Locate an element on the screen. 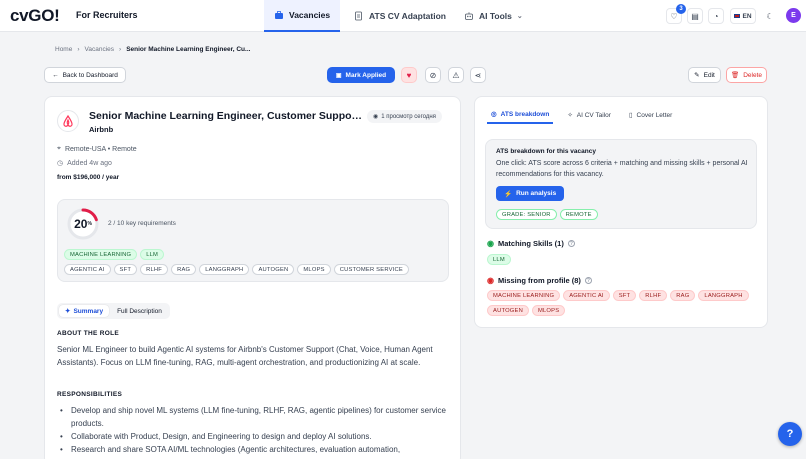 The image size is (806, 459). document-icon: ▯ is located at coordinates (630, 115).